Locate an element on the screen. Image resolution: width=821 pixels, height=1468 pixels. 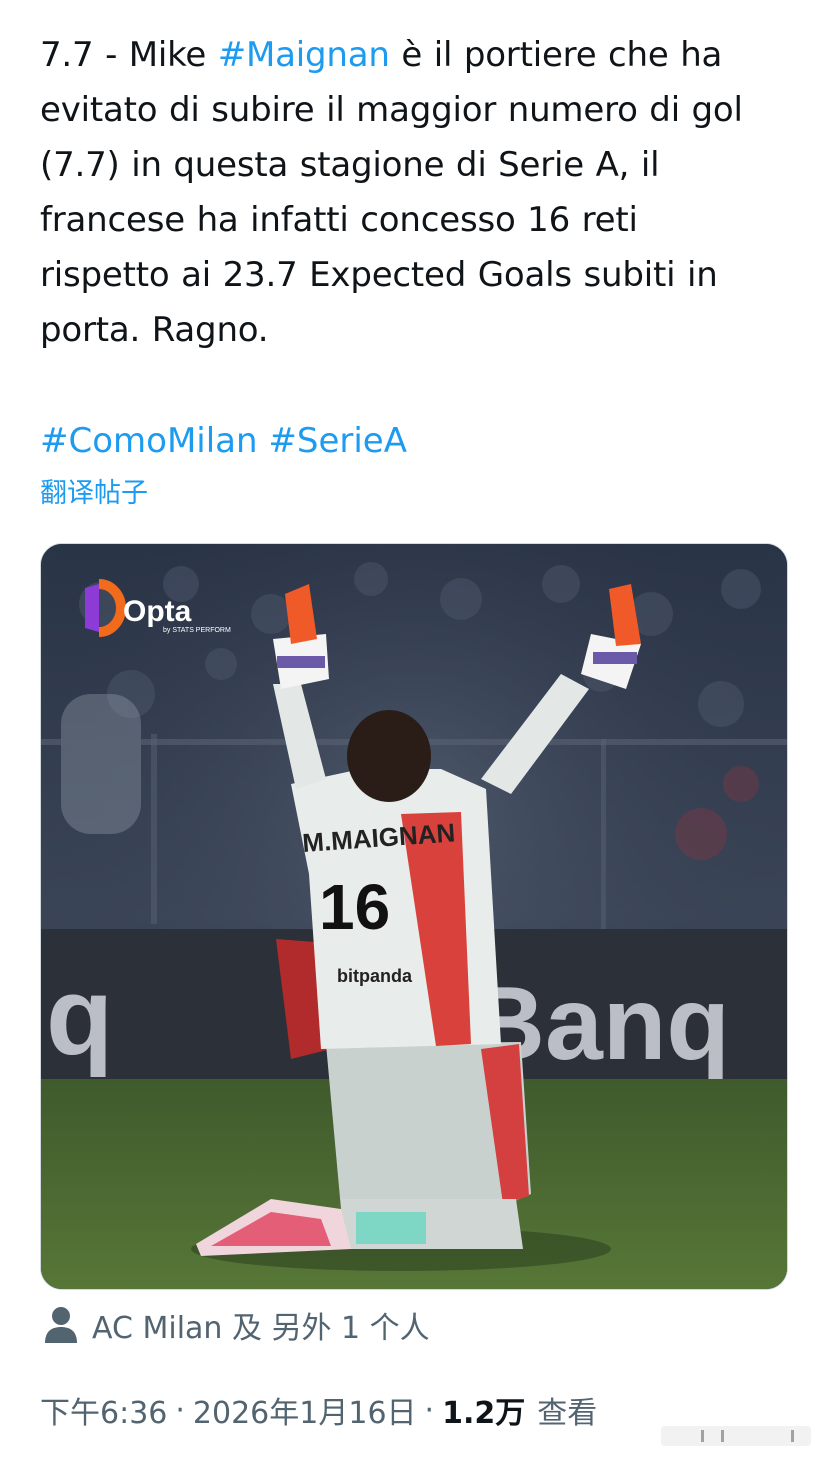
views-label: 查看 is located at coordinates (567, 1413).